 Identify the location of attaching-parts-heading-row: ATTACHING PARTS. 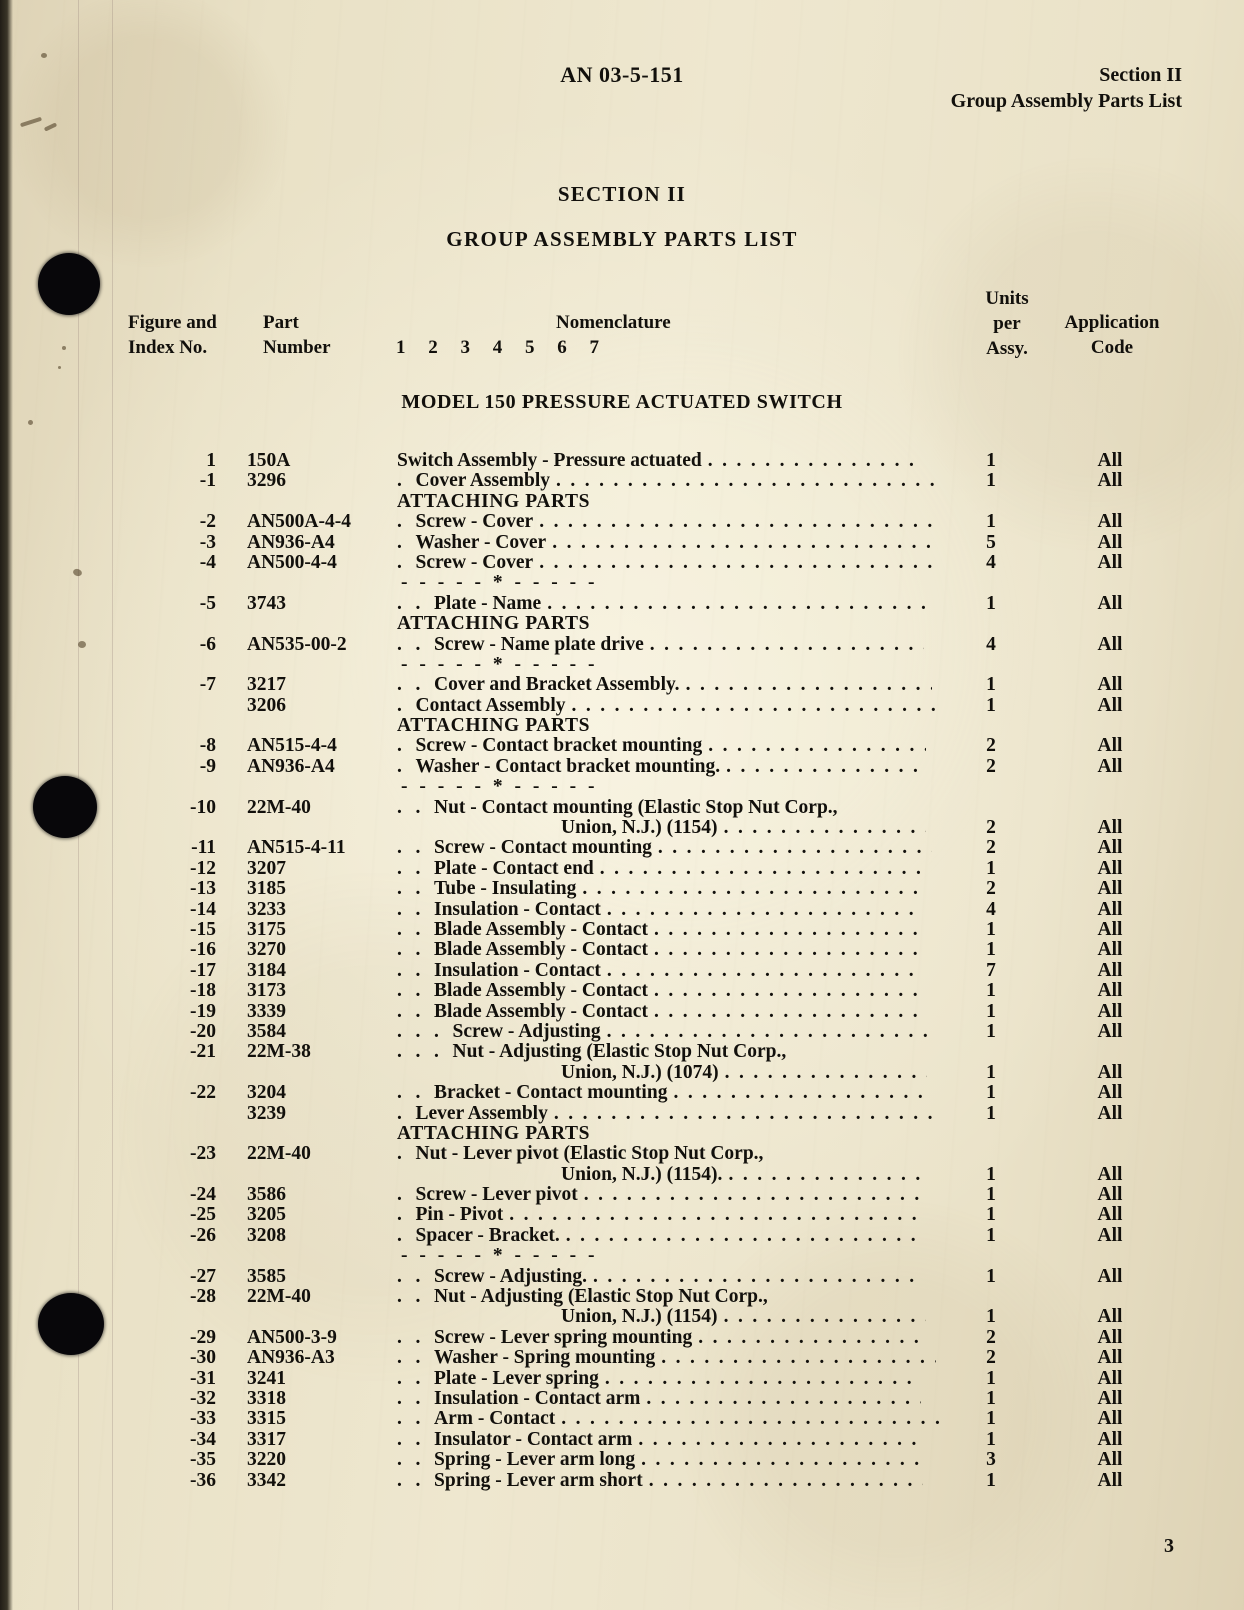
(622, 623).